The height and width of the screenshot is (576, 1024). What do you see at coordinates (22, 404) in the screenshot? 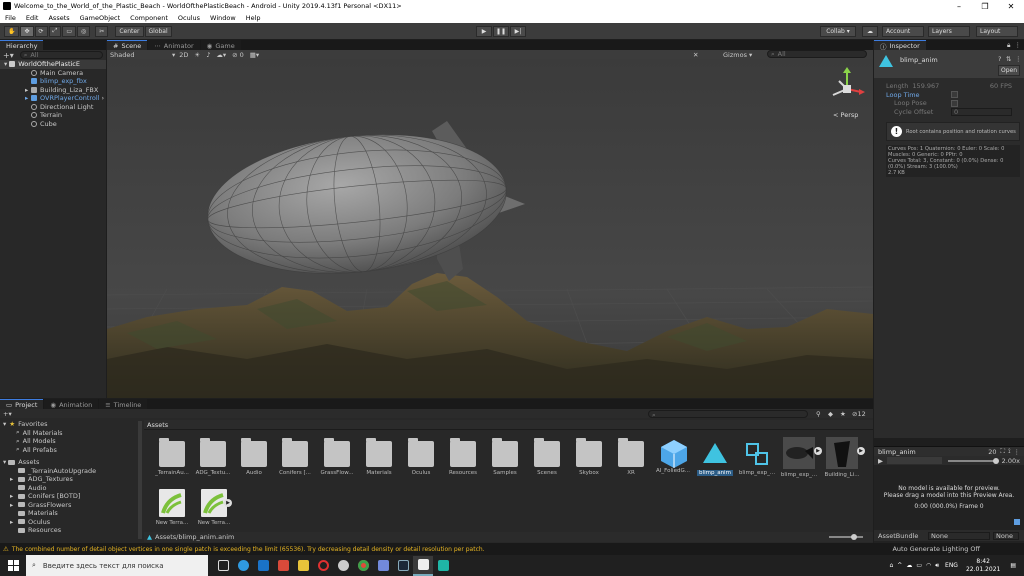
I see `tab-project: ▭ Project` at bounding box center [22, 404].